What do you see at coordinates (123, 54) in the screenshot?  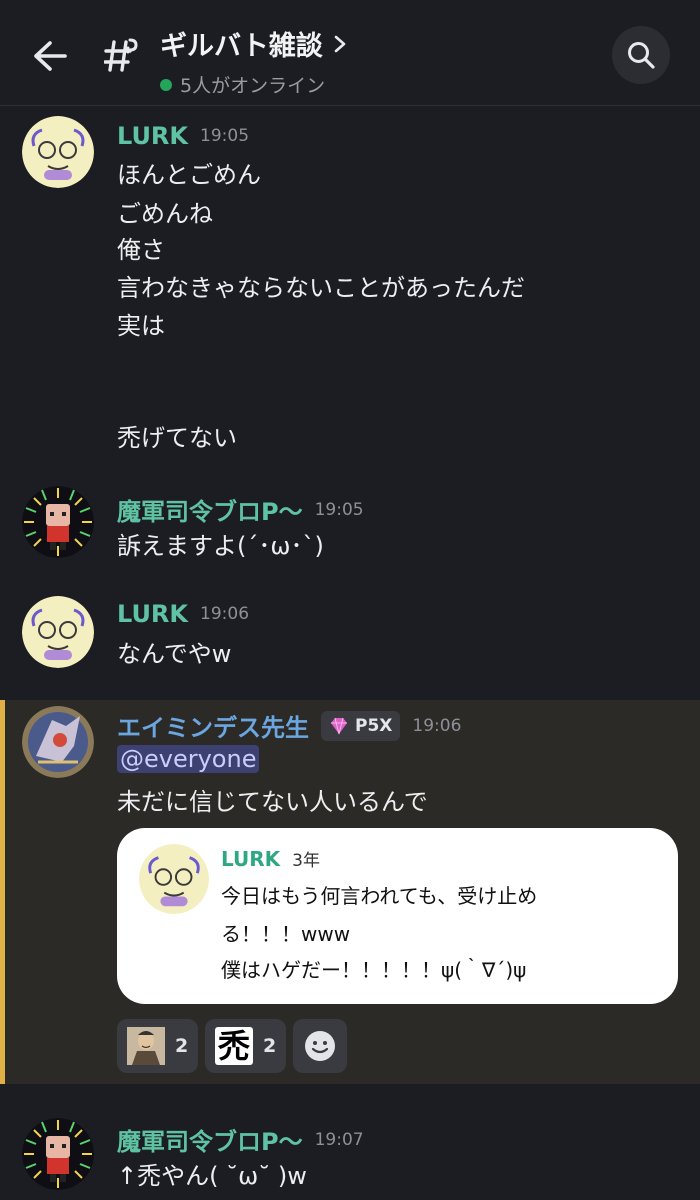 I see `thread-channel-icon` at bounding box center [123, 54].